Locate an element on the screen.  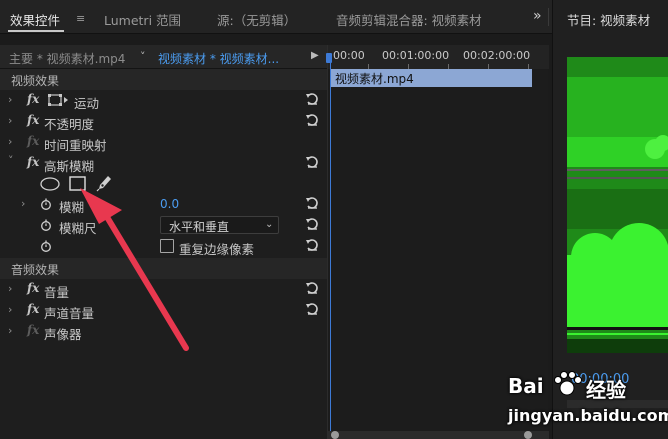
repeat-edge-checkbox is located at coordinates (167, 246).